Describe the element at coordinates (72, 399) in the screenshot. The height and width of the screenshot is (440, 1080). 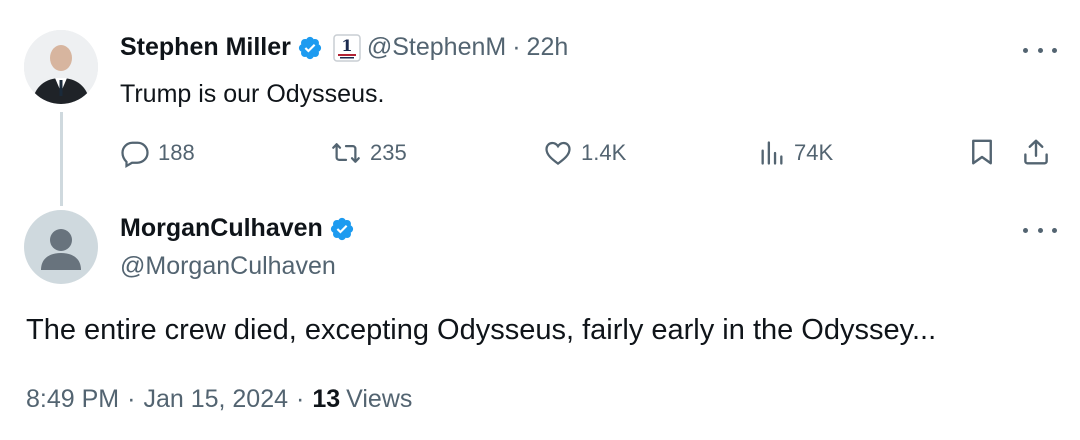
I see `tweet-time: 8:49 PM` at that location.